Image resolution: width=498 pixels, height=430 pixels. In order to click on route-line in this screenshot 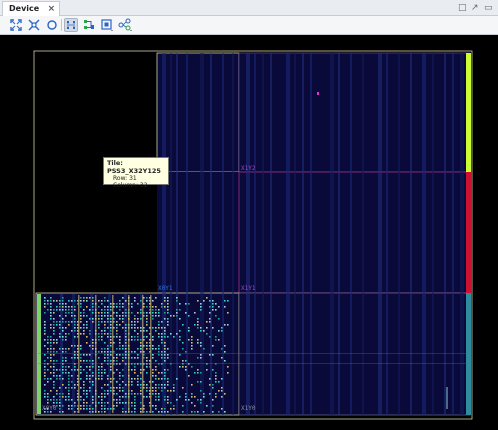, I will do `click(253, 353)`.